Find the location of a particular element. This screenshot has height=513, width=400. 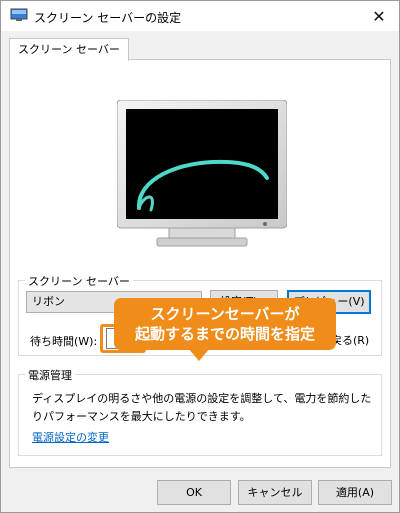

title-bar: スクリーン セーバーの設定 ✕ is located at coordinates (200, 16).